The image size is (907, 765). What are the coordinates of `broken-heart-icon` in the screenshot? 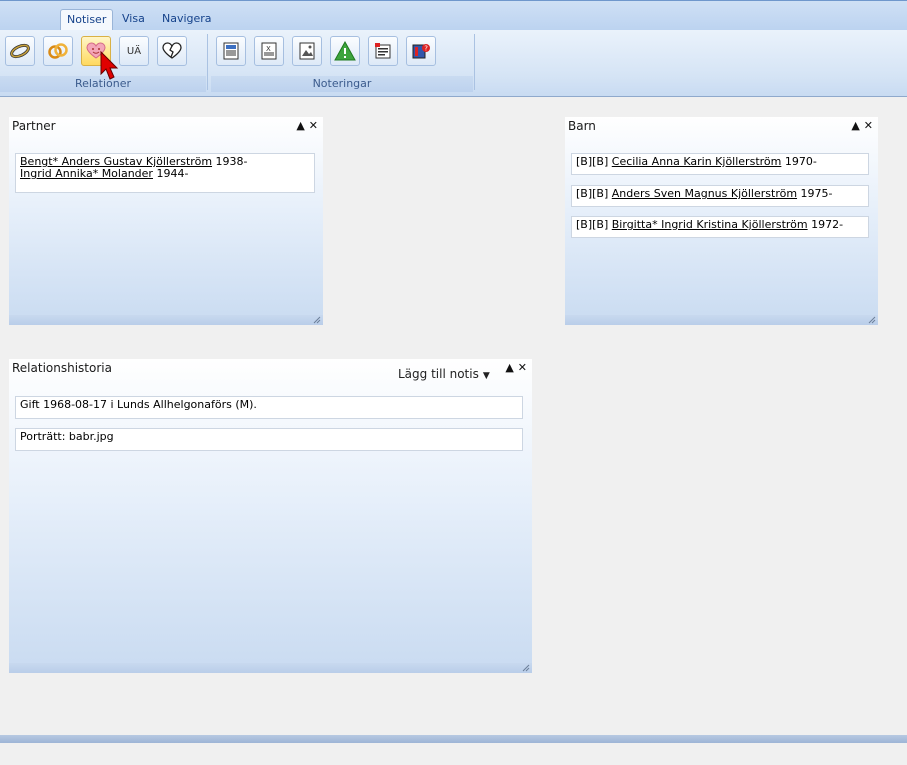 It's located at (172, 50).